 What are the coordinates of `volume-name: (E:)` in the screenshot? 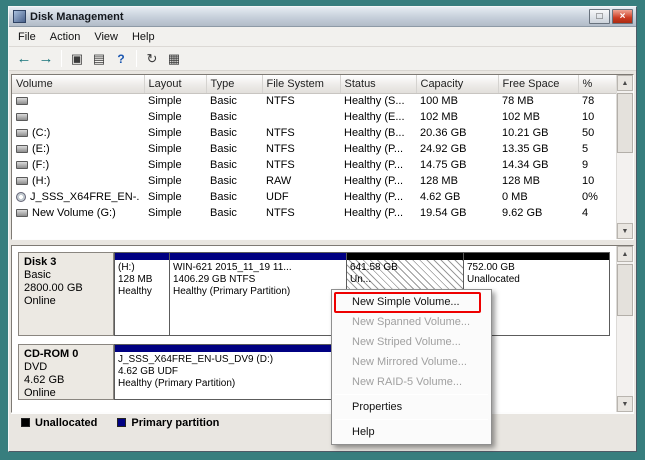 It's located at (41, 149).